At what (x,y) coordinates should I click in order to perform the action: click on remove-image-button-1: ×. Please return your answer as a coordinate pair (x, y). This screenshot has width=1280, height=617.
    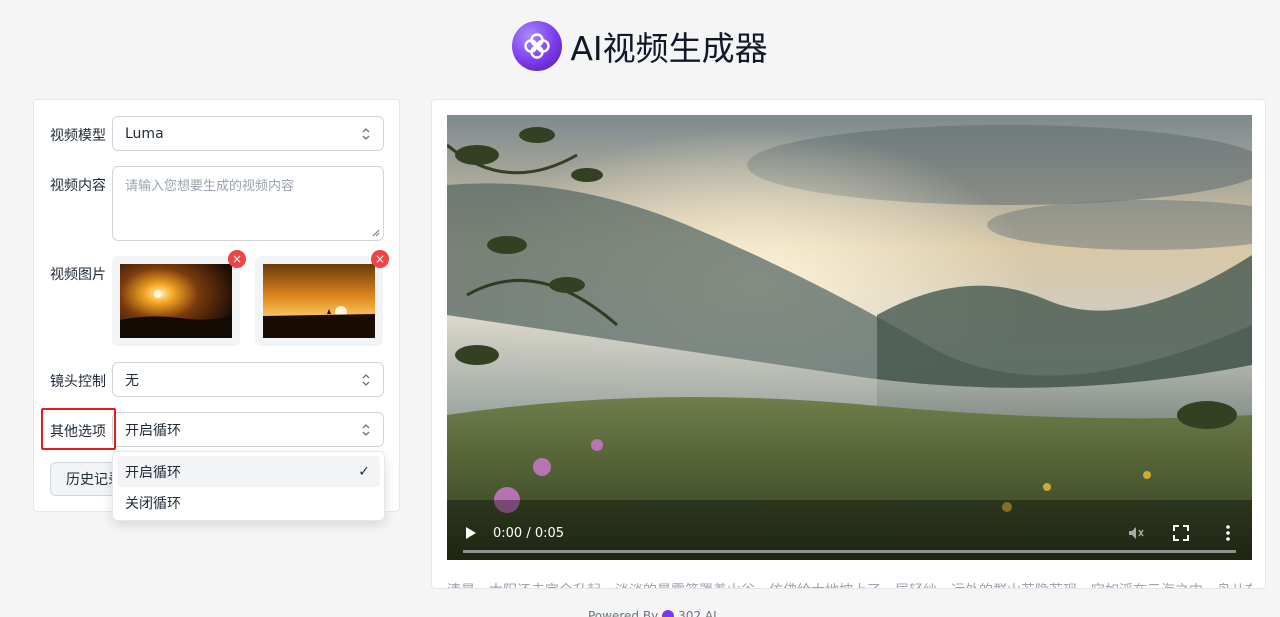
    Looking at the image, I should click on (237, 259).